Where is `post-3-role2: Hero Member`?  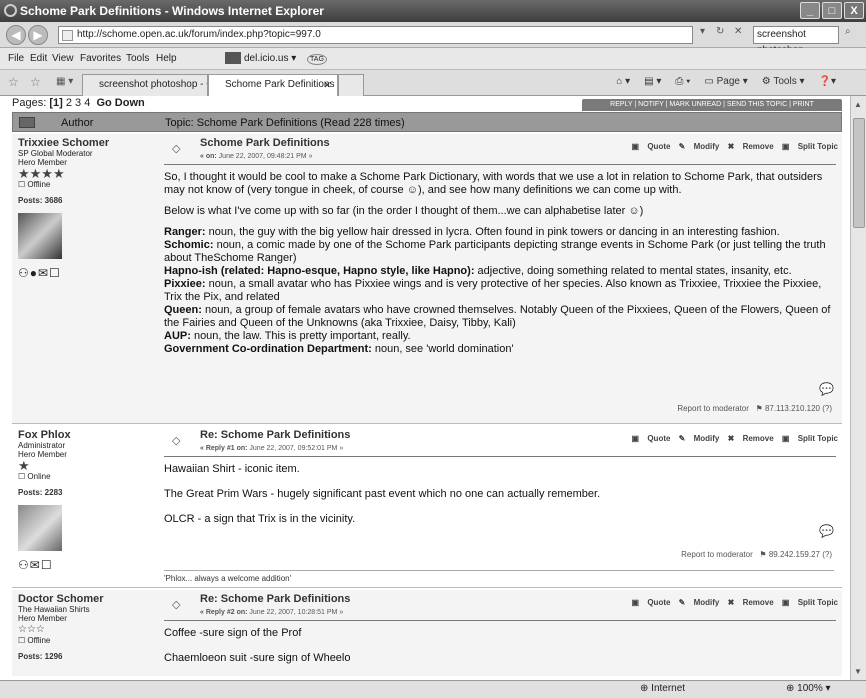 post-3-role2: Hero Member is located at coordinates (42, 618).